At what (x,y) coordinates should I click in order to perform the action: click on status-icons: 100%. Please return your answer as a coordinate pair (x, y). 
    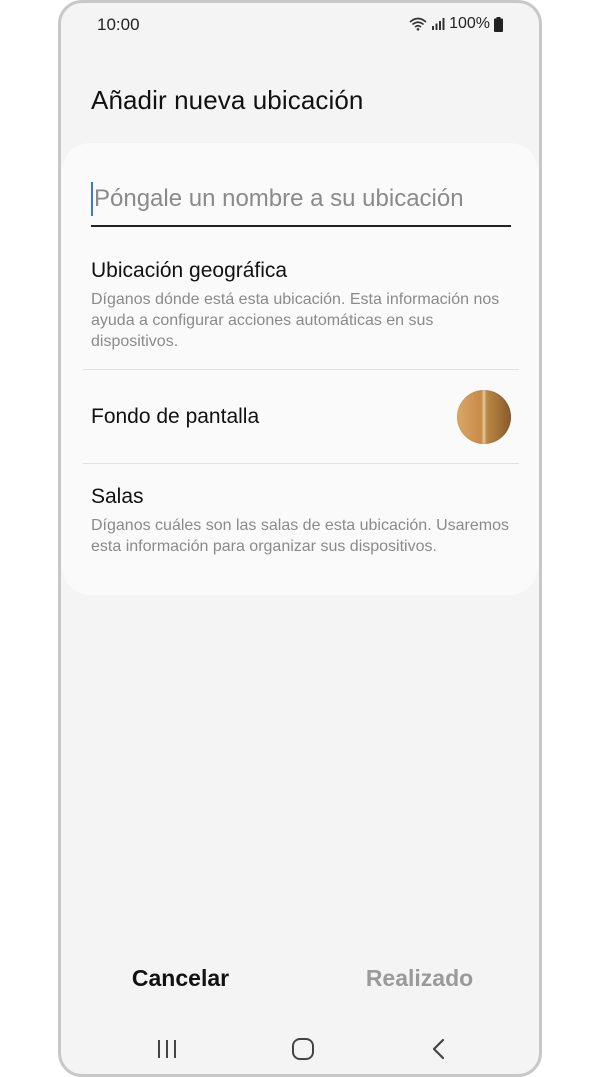
    Looking at the image, I should click on (456, 24).